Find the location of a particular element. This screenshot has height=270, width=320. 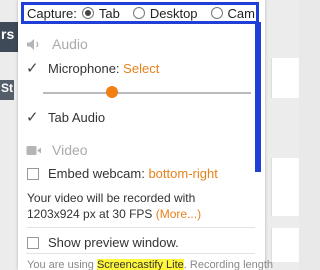

capture-selector: Capture: Tab Desktop Cam is located at coordinates (140, 13).